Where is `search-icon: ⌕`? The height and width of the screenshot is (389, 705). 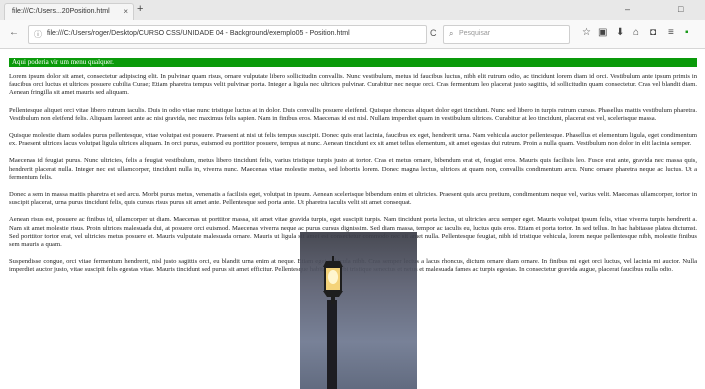
search-icon: ⌕ is located at coordinates (451, 33).